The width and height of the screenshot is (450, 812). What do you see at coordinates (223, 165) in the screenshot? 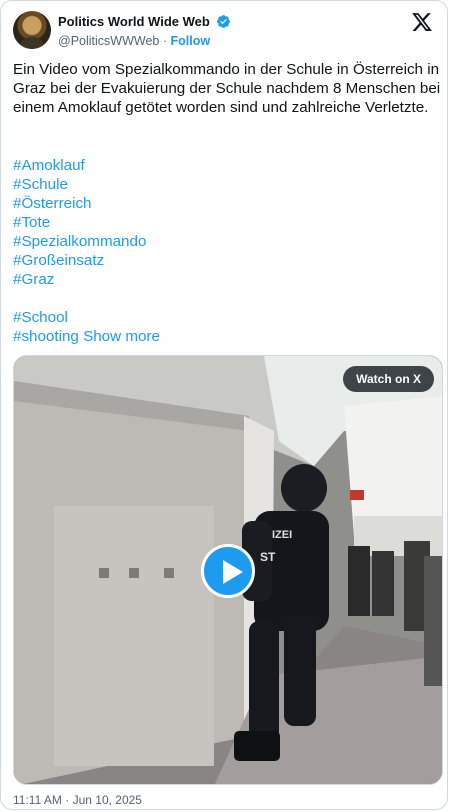
I see `hashtag-link: #Amoklauf` at bounding box center [223, 165].